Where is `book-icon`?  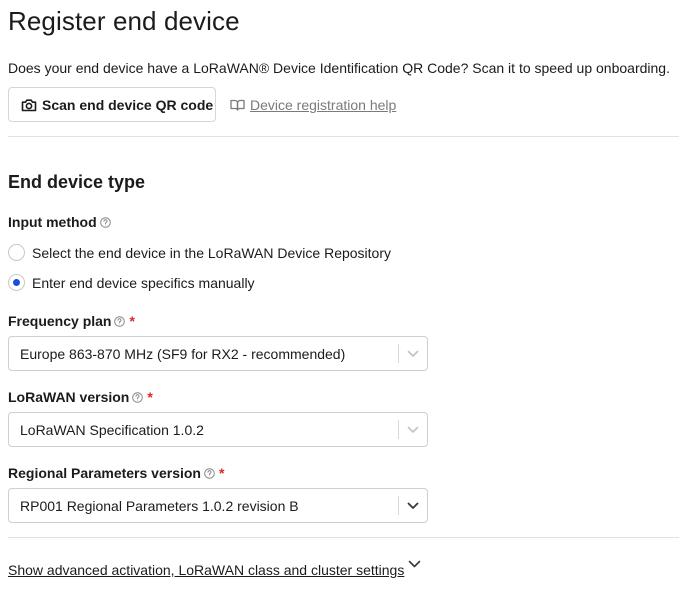
book-icon is located at coordinates (240, 105).